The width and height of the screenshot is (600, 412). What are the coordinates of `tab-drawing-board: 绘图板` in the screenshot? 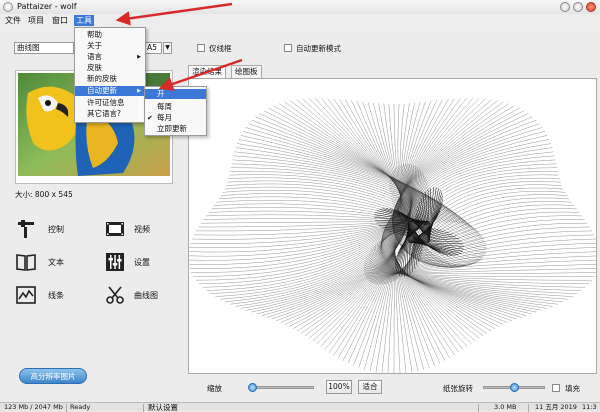 It's located at (246, 71).